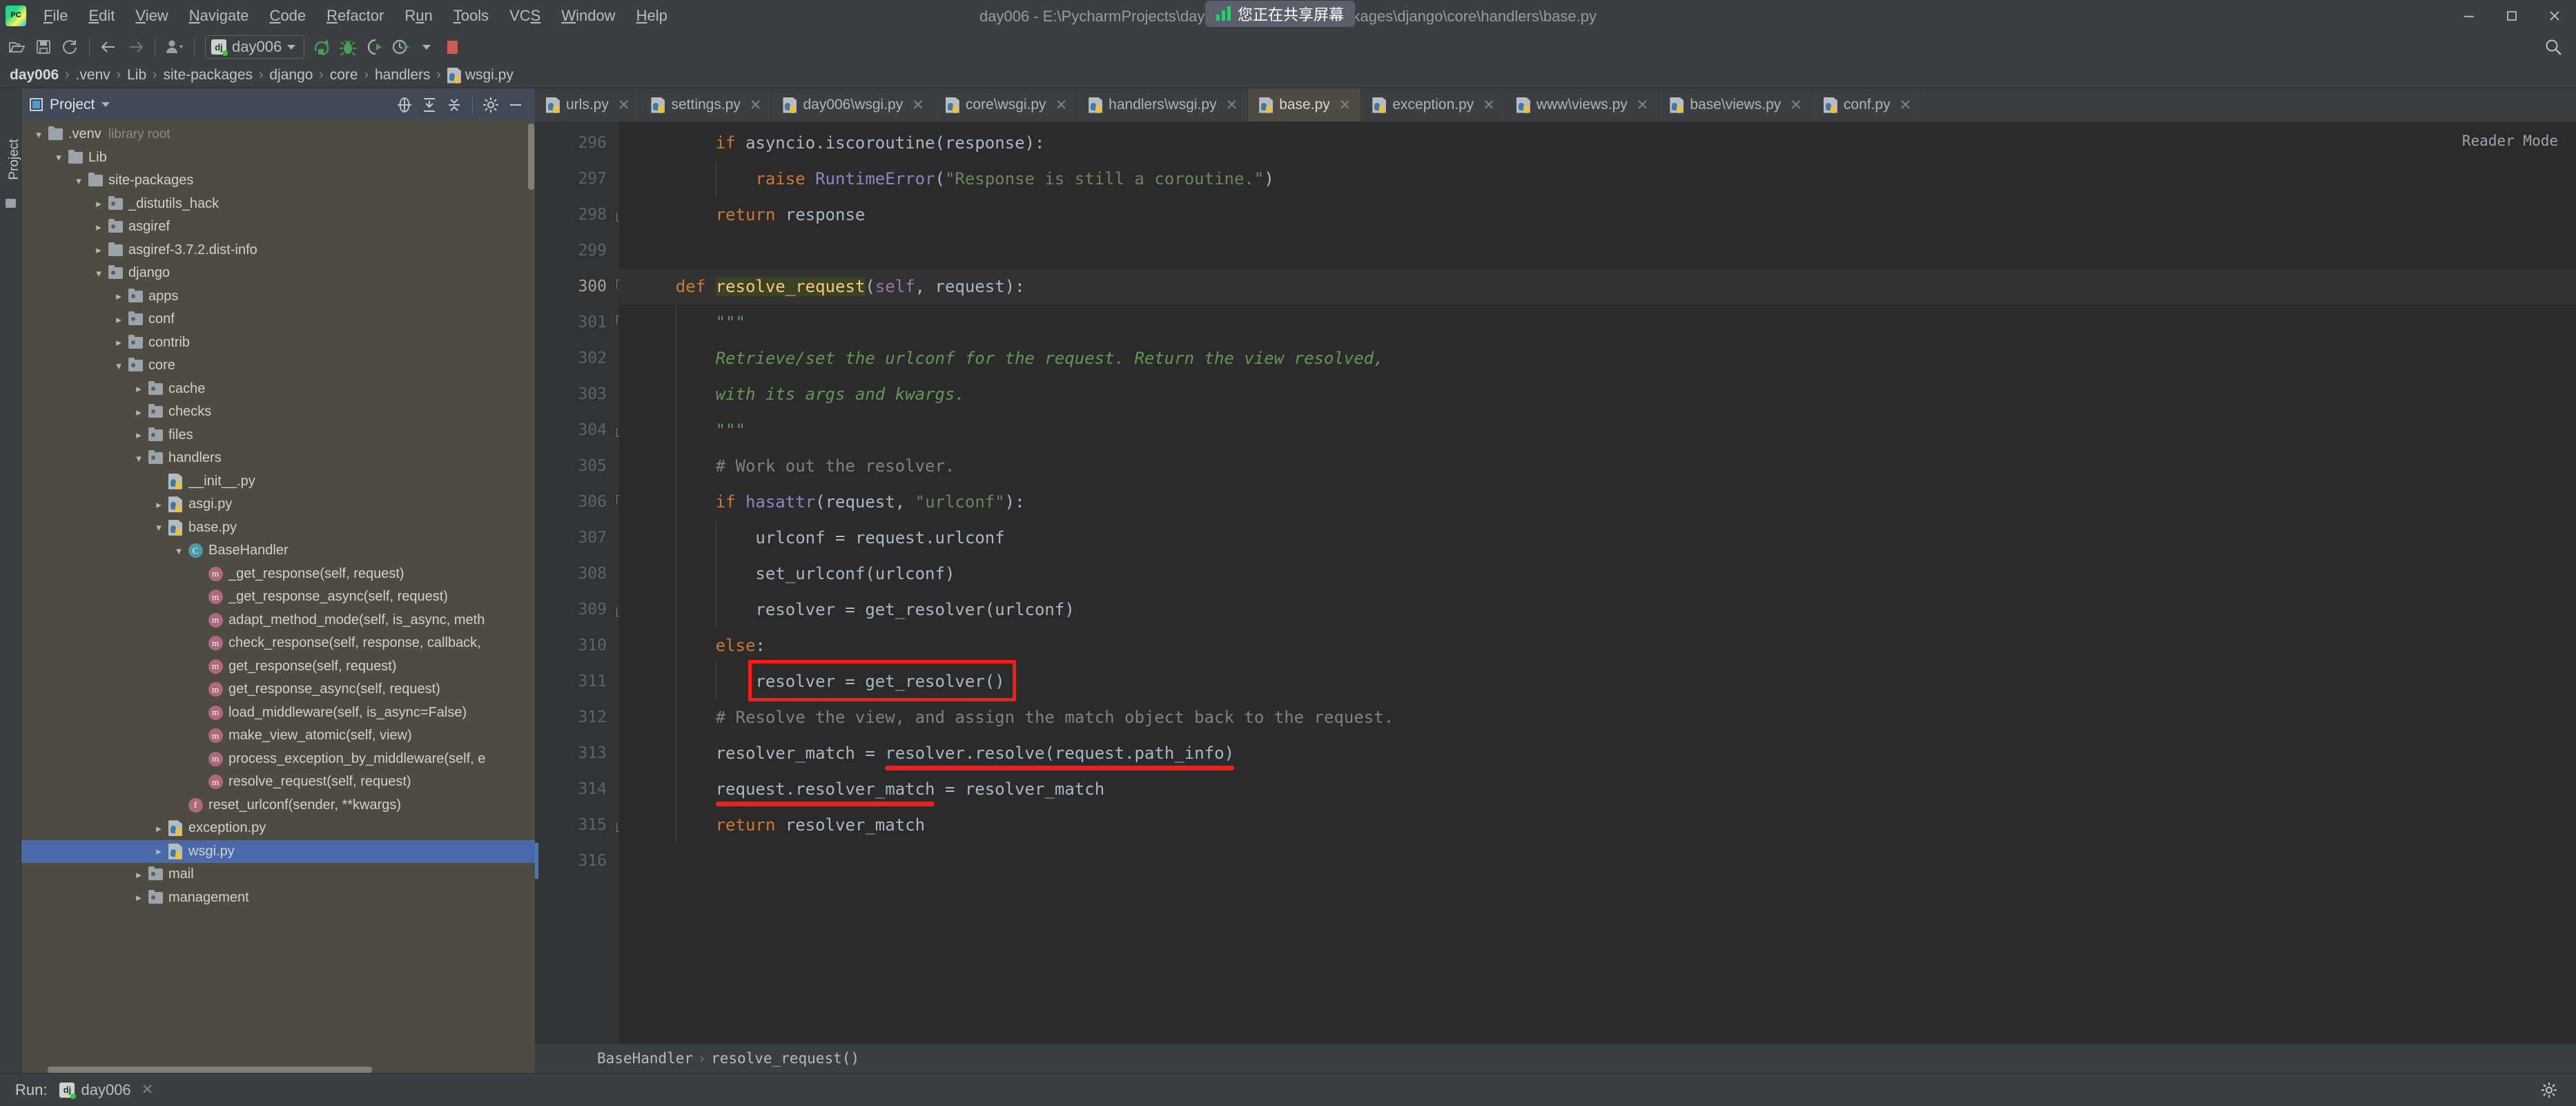 The width and height of the screenshot is (2576, 1106). I want to click on editor-tab: conf.py ✕, so click(1867, 105).